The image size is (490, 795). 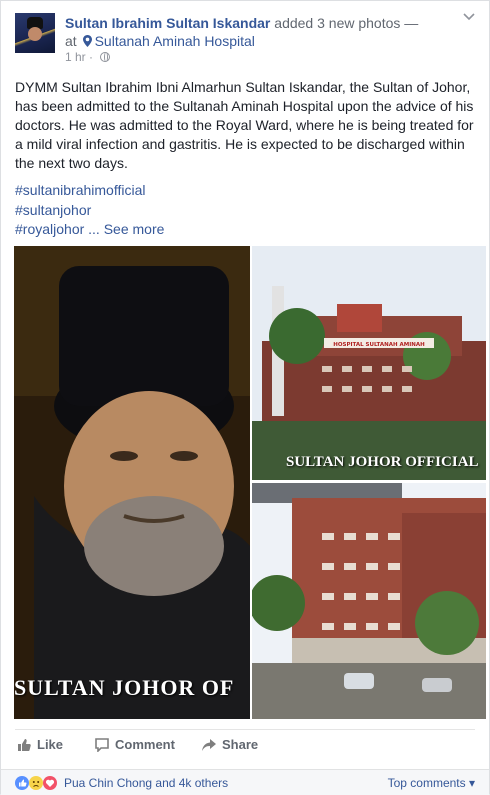 I want to click on action-bar: Like Comment Share, so click(x=245, y=745).